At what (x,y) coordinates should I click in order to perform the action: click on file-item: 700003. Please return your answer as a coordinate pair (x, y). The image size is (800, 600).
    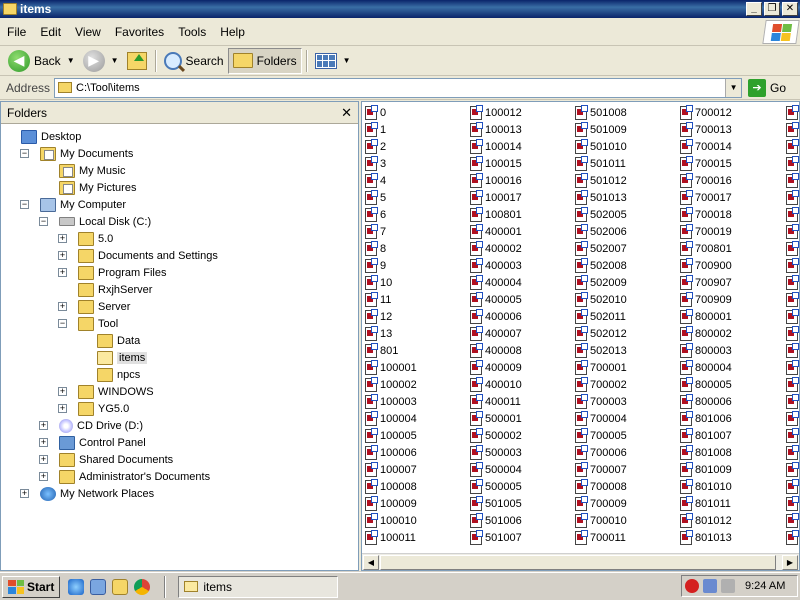
    Looking at the image, I should click on (601, 401).